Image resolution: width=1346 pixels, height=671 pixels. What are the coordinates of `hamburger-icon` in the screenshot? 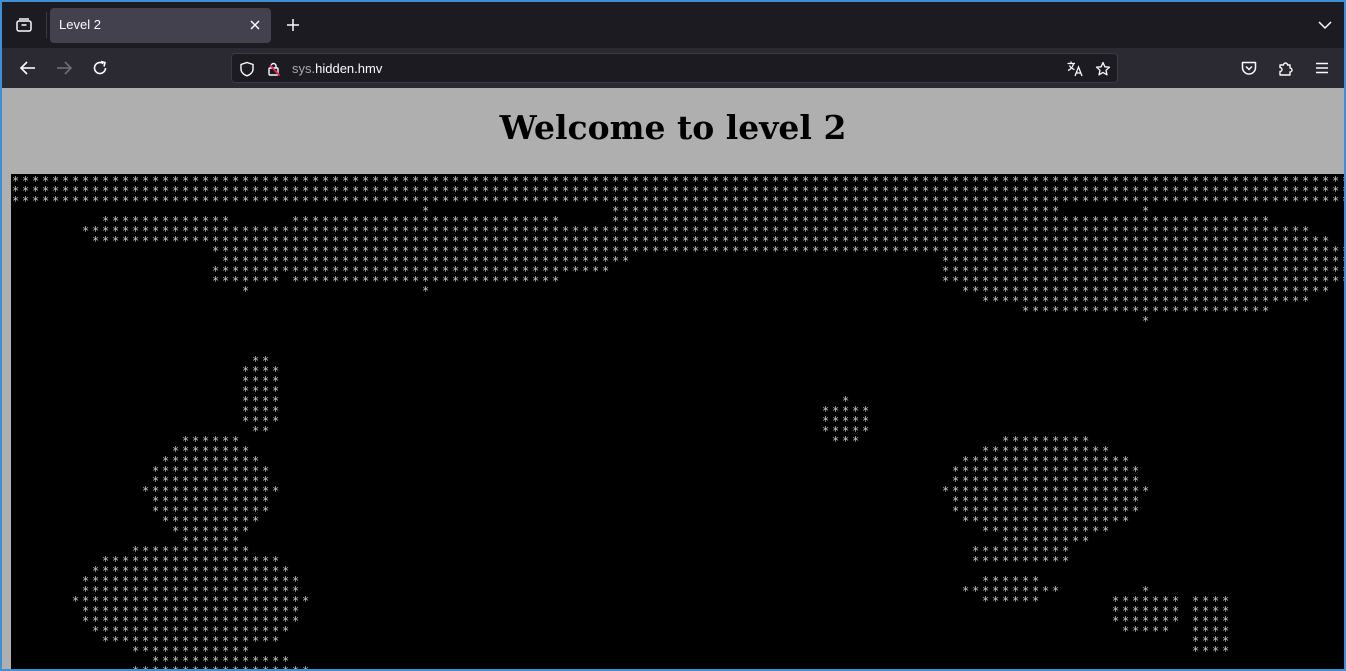 It's located at (1322, 68).